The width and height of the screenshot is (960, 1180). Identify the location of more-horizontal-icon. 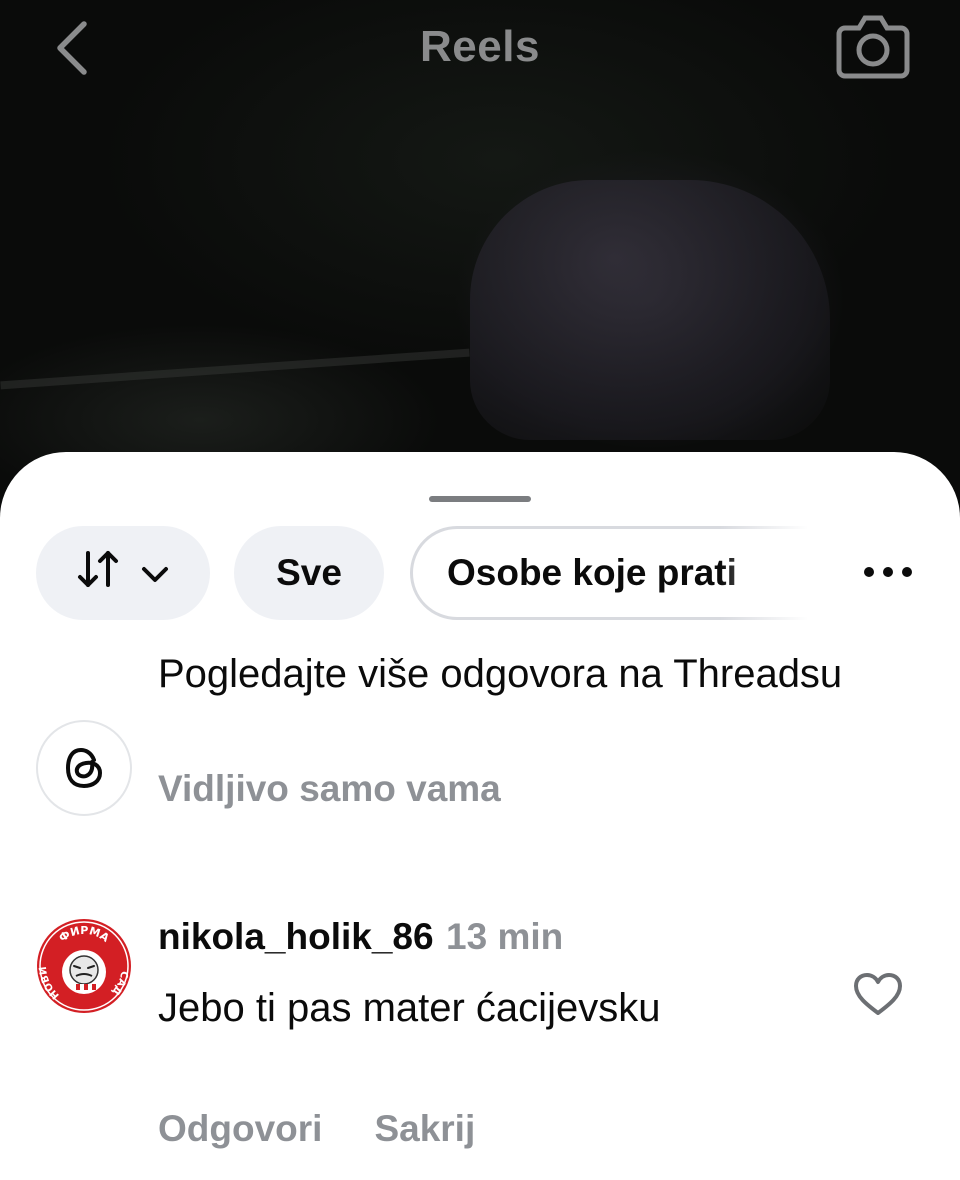
(888, 574).